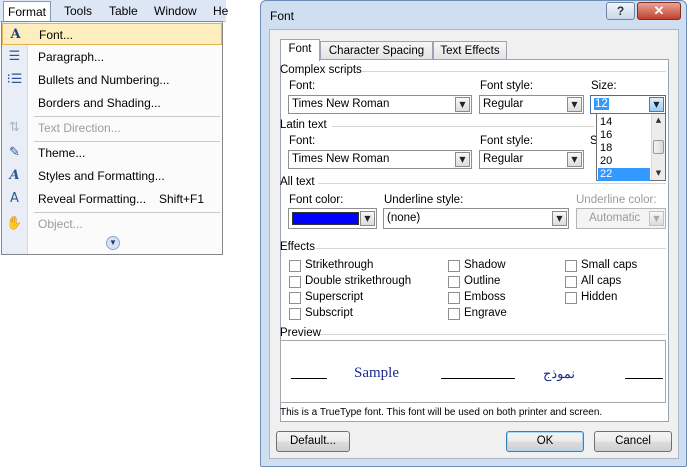  I want to click on cs-style-label: Font style:, so click(507, 86).